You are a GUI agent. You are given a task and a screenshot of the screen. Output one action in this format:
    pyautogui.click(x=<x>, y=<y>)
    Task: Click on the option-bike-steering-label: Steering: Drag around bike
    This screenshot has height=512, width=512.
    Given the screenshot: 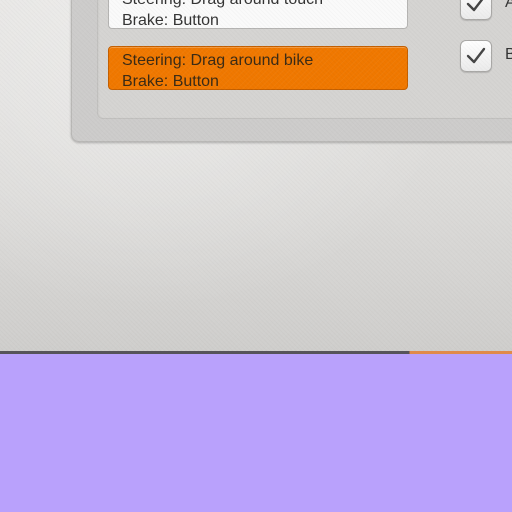 What is the action you would take?
    pyautogui.click(x=218, y=60)
    